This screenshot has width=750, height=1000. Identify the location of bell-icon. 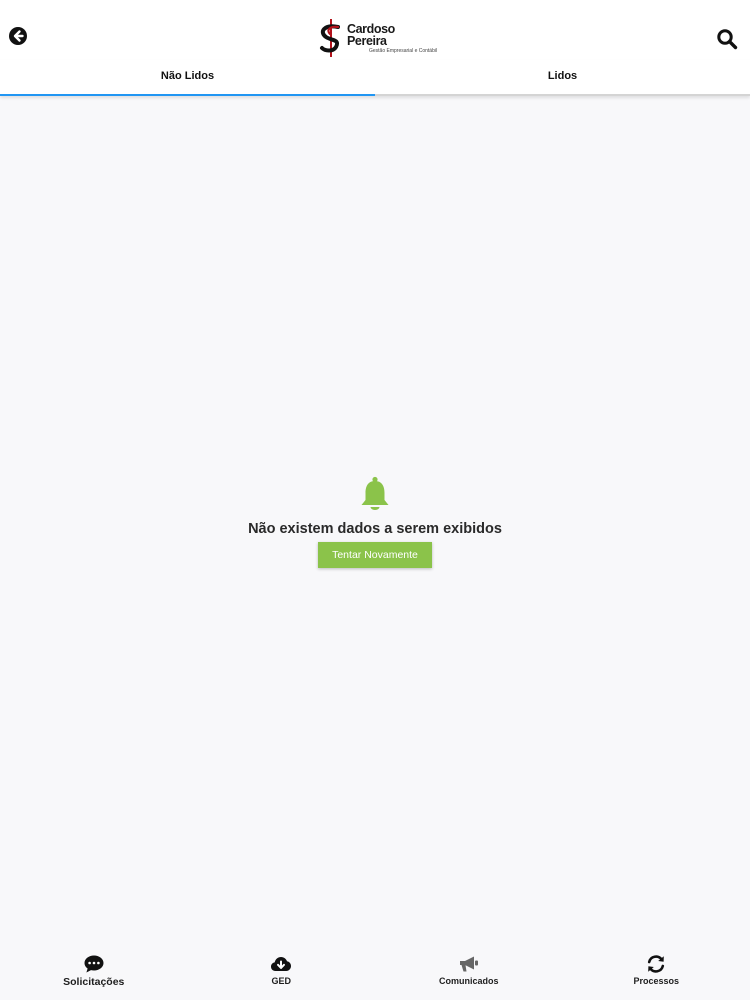
(375, 493).